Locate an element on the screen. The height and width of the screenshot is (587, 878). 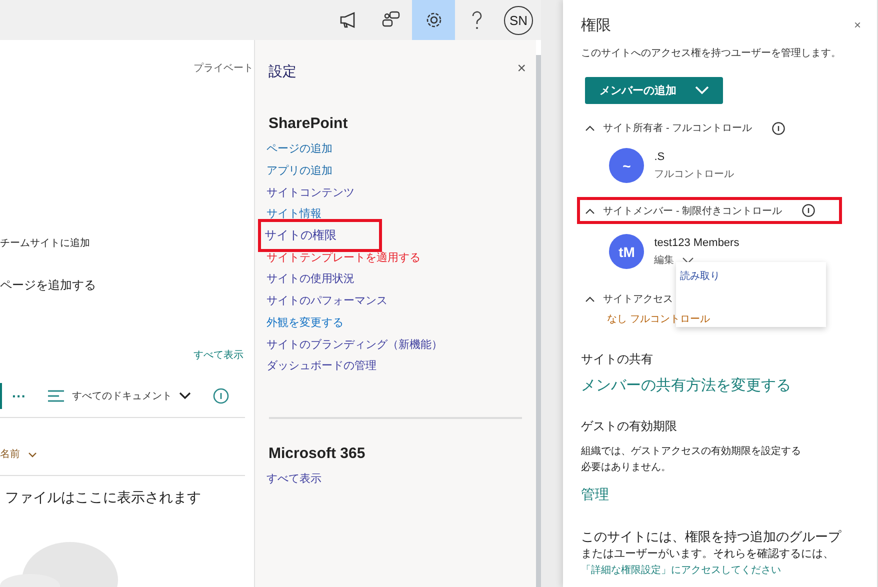
panel-description: このサイトへのアクセス権を持つユーザーを管理します。 is located at coordinates (711, 54).